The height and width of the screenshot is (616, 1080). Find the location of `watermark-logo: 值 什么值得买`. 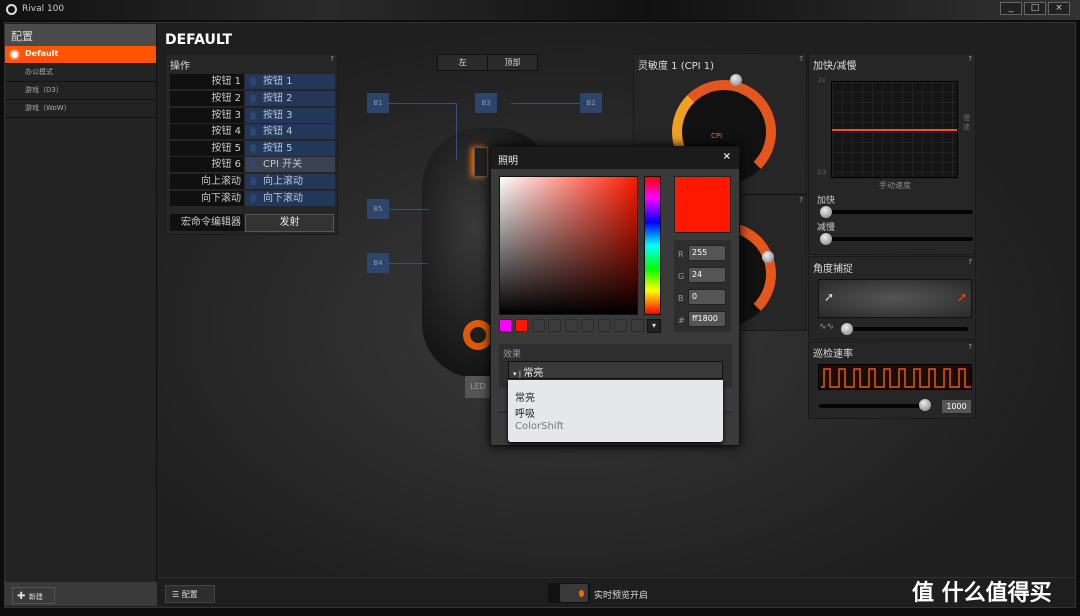

watermark-logo: 值 什么值得买 is located at coordinates (982, 593).